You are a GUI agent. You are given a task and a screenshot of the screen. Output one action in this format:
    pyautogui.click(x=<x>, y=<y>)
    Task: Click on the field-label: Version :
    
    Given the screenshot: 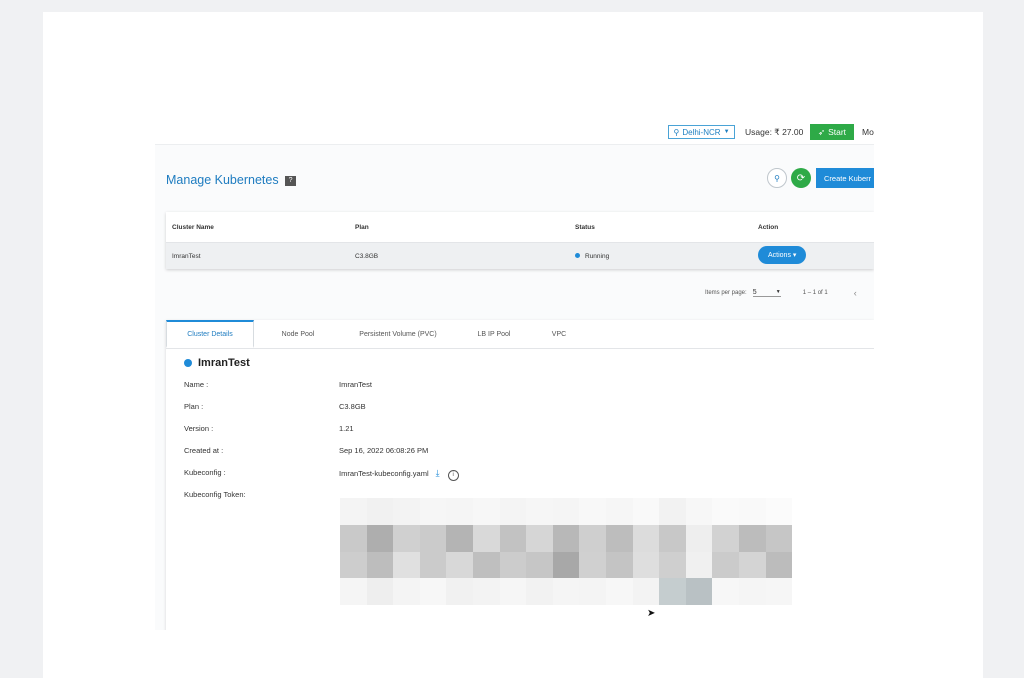 What is the action you would take?
    pyautogui.click(x=199, y=428)
    